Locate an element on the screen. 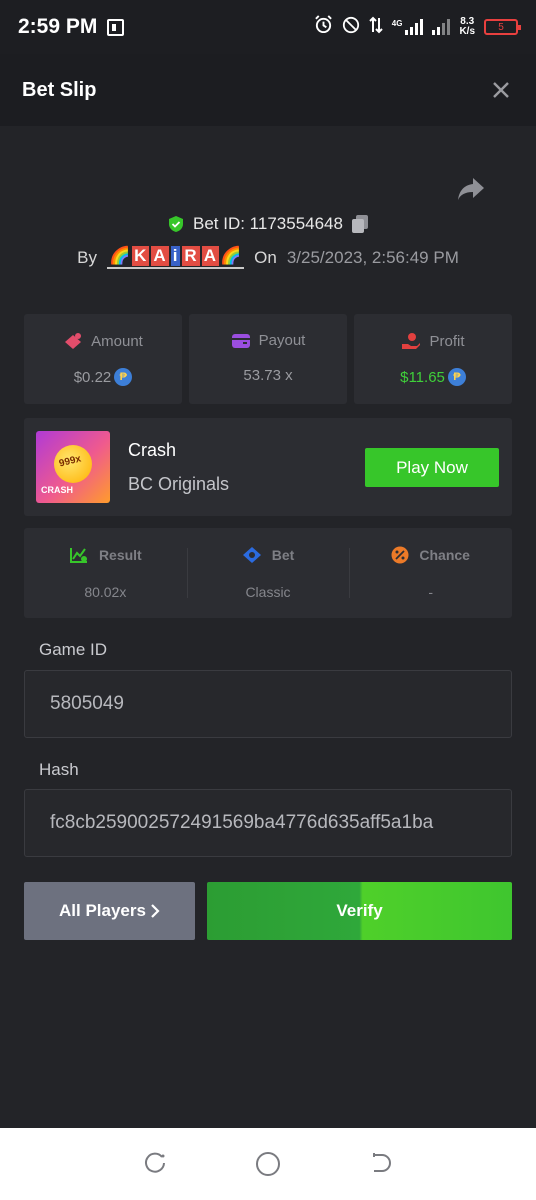  system-nav-bar is located at coordinates (268, 1164).